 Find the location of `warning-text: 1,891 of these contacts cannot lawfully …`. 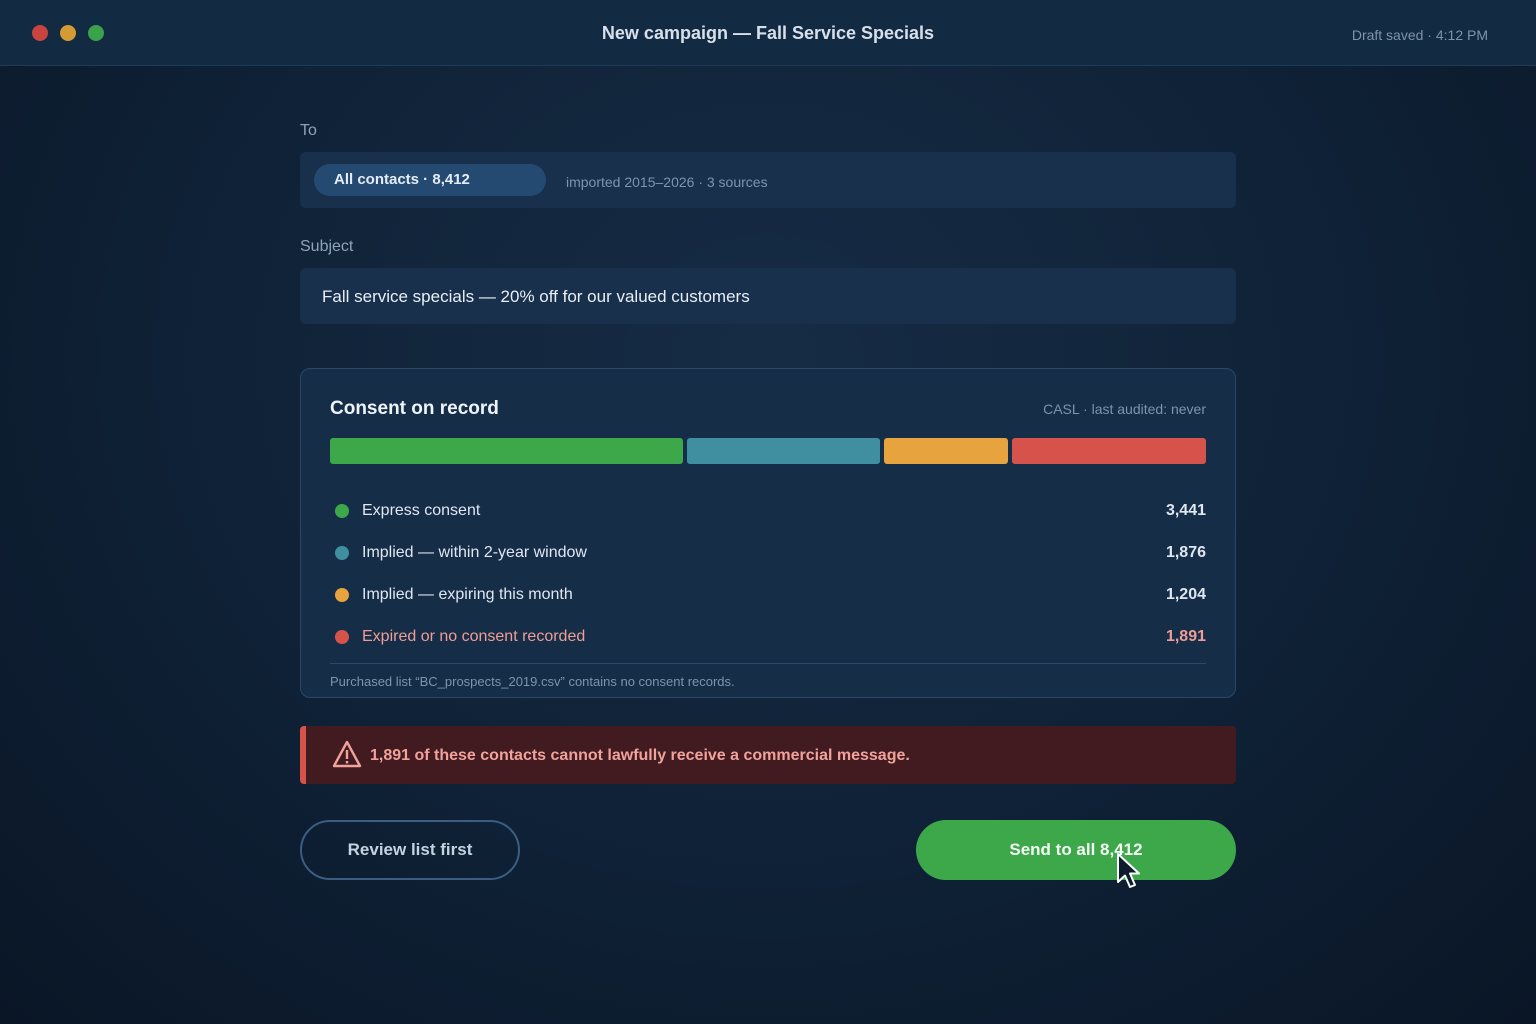

warning-text: 1,891 of these contacts cannot lawfully … is located at coordinates (640, 755).